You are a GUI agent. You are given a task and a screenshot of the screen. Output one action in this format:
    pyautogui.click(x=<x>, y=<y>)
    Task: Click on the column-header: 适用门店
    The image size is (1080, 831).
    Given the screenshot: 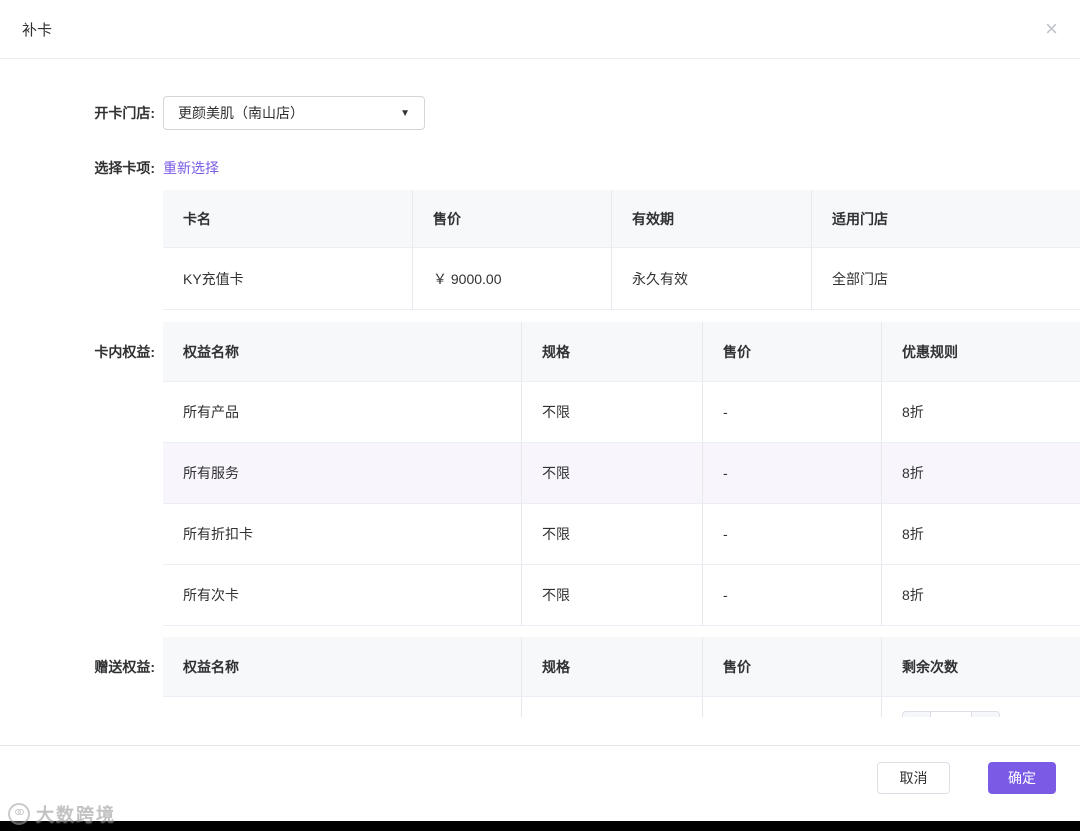 What is the action you would take?
    pyautogui.click(x=860, y=218)
    